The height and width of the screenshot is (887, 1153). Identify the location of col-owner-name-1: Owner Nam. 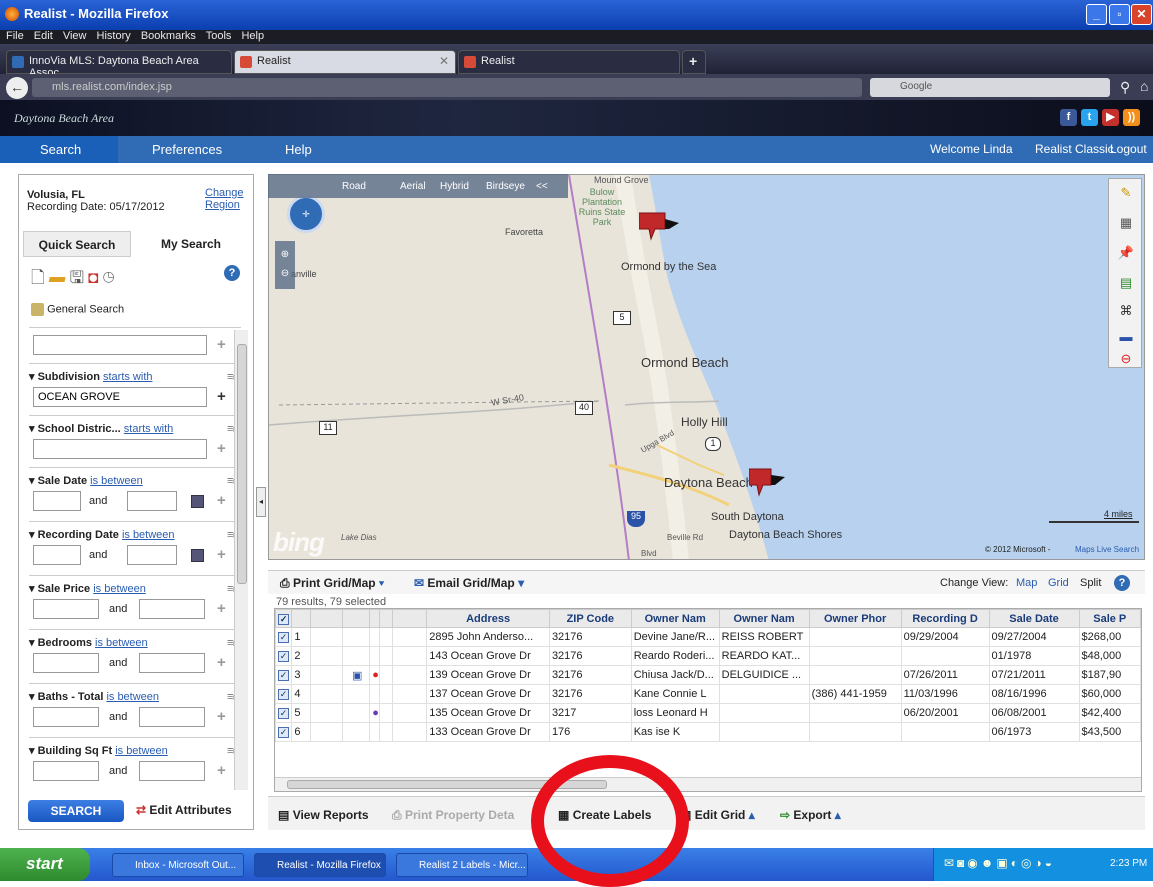
(675, 618).